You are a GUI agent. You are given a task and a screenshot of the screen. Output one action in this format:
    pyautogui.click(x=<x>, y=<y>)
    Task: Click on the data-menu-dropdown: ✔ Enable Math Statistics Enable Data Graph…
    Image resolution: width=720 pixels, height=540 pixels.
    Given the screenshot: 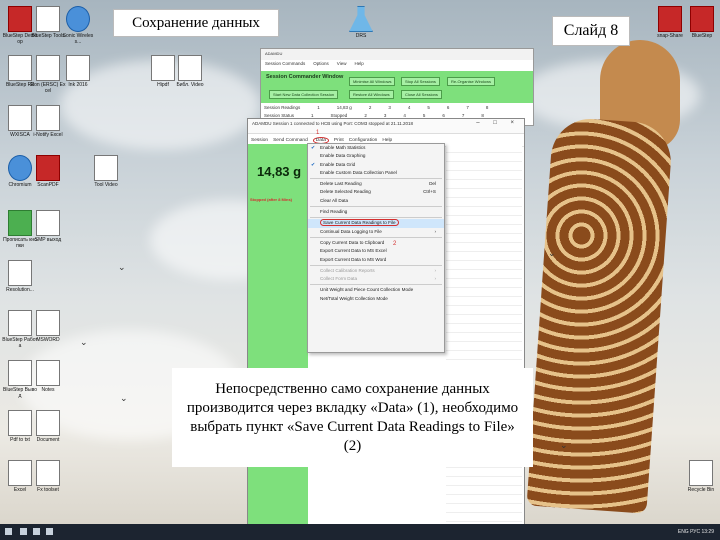 What is the action you would take?
    pyautogui.click(x=376, y=248)
    